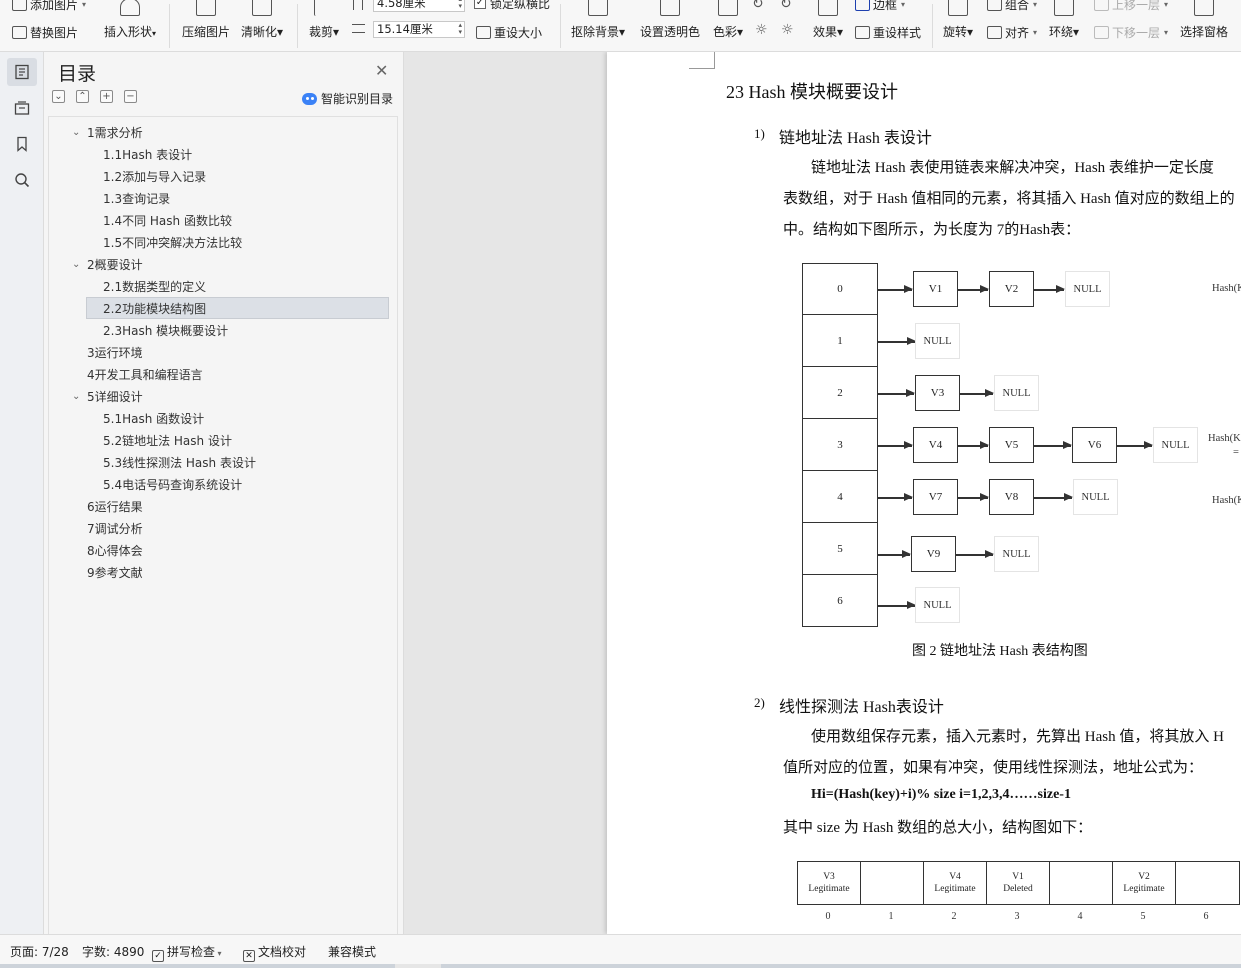 The image size is (1241, 968). I want to click on toc-item-5-2: 5.2链地址法 Hash 设计, so click(167, 441).